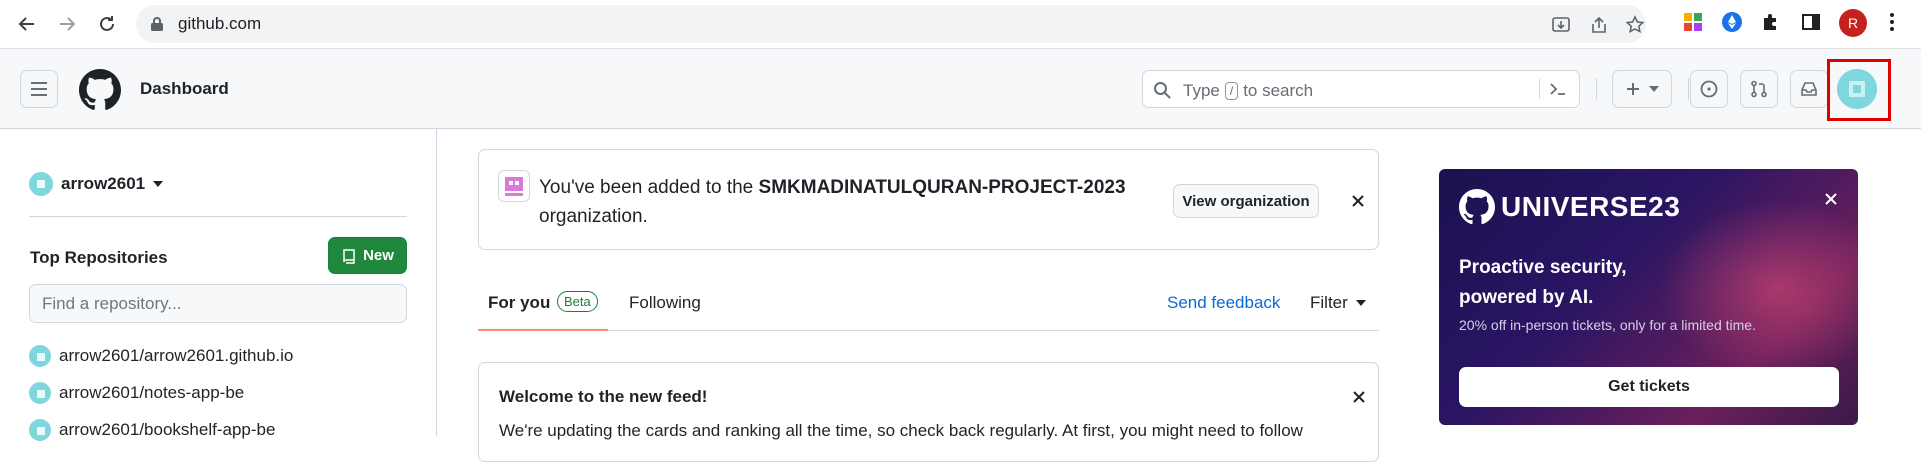 This screenshot has width=1921, height=462. What do you see at coordinates (1246, 201) in the screenshot?
I see `view-organization-button: View organization` at bounding box center [1246, 201].